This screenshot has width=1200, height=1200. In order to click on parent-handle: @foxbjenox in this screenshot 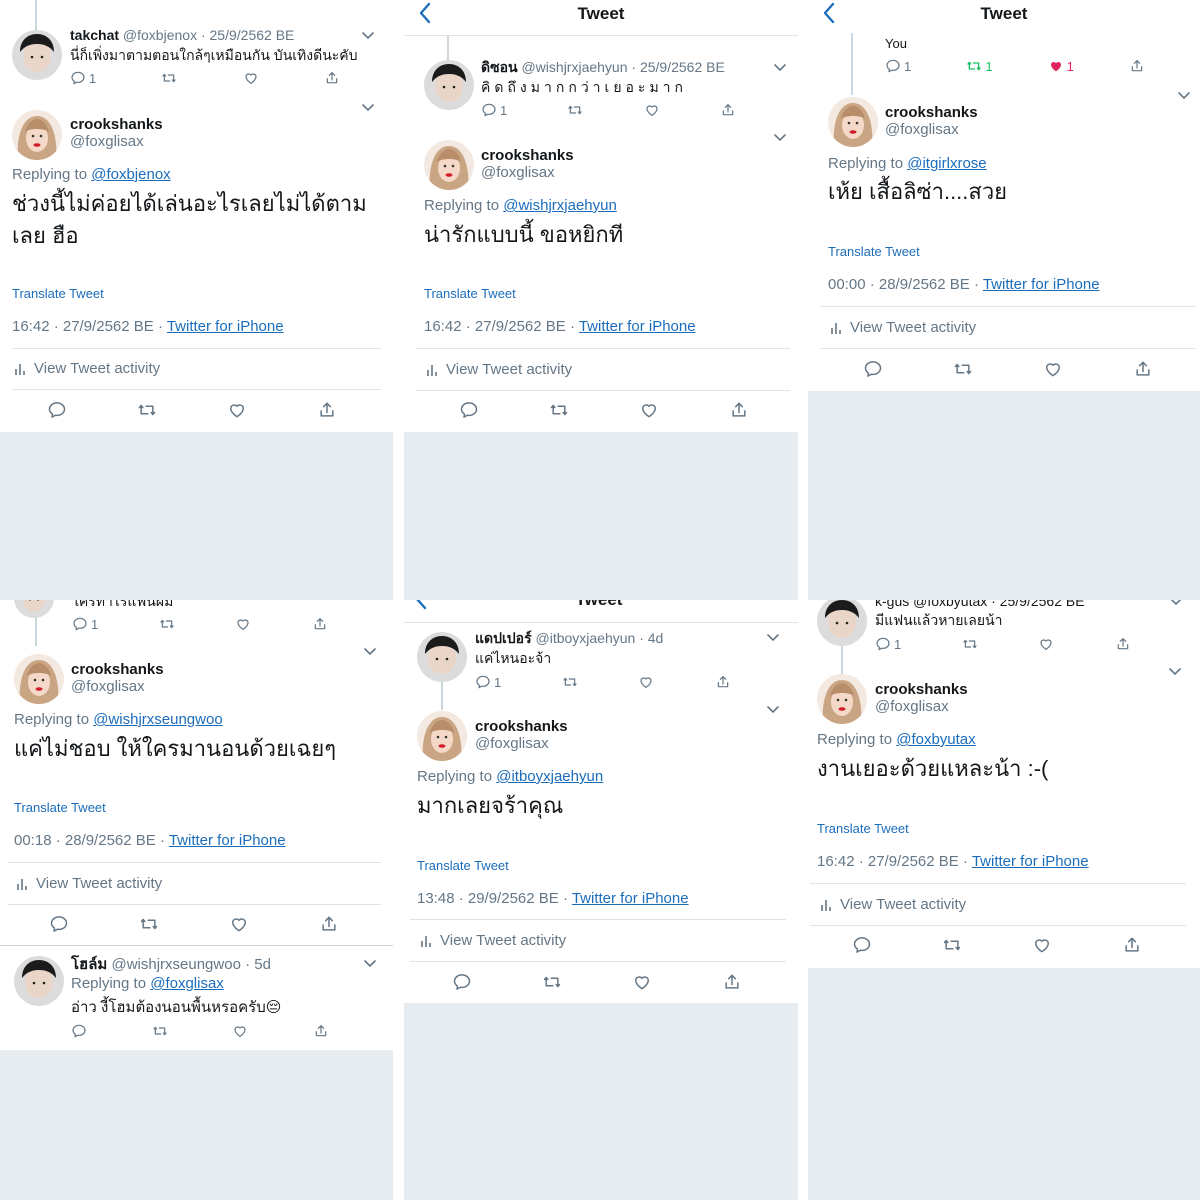, I will do `click(160, 35)`.